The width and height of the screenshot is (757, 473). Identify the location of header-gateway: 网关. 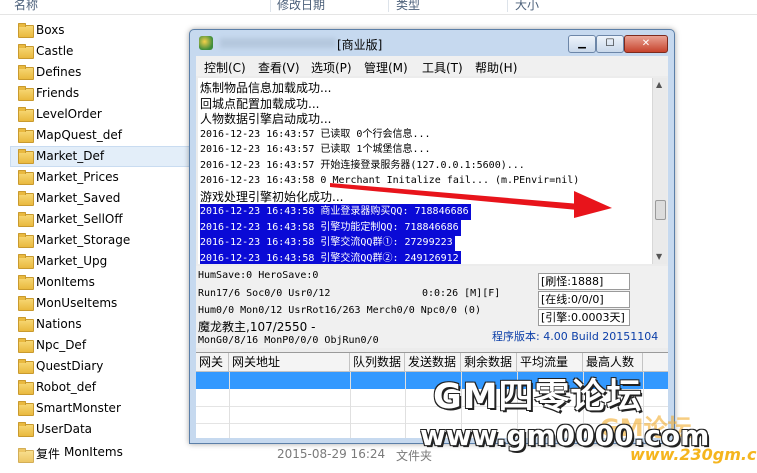
(212, 362).